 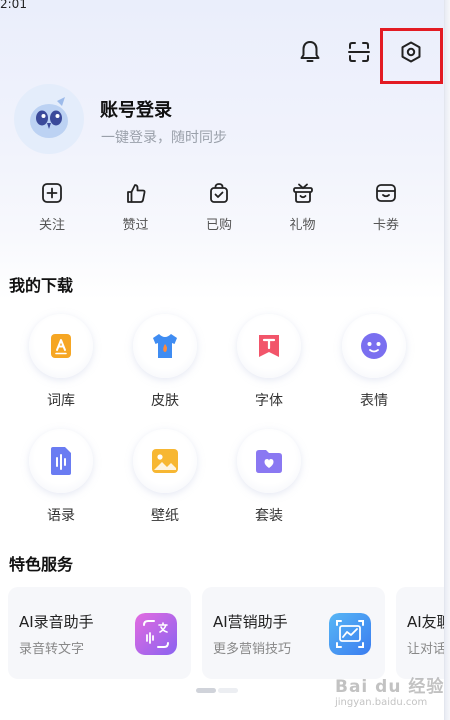 I want to click on scan-icon, so click(x=359, y=52).